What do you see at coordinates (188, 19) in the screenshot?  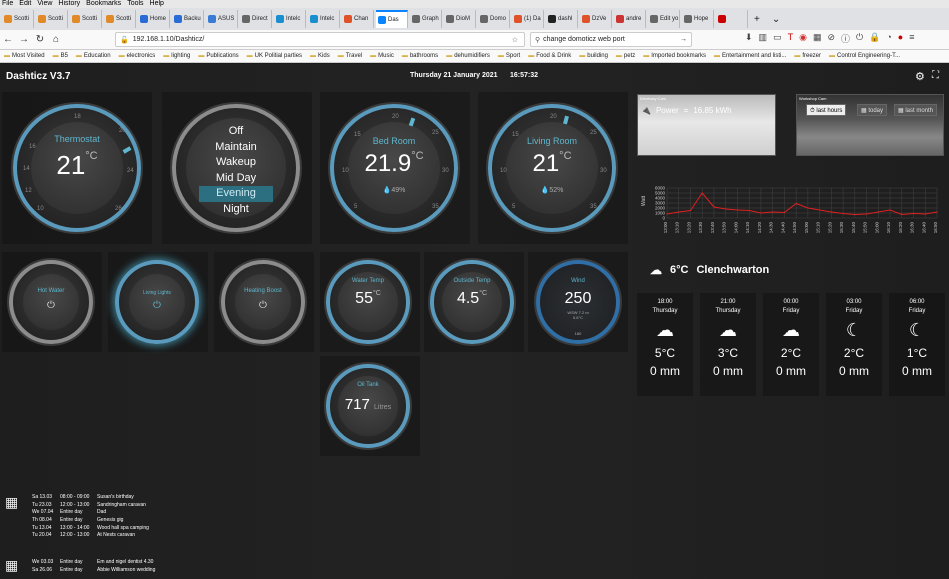 I see `browser-tab: Backu` at bounding box center [188, 19].